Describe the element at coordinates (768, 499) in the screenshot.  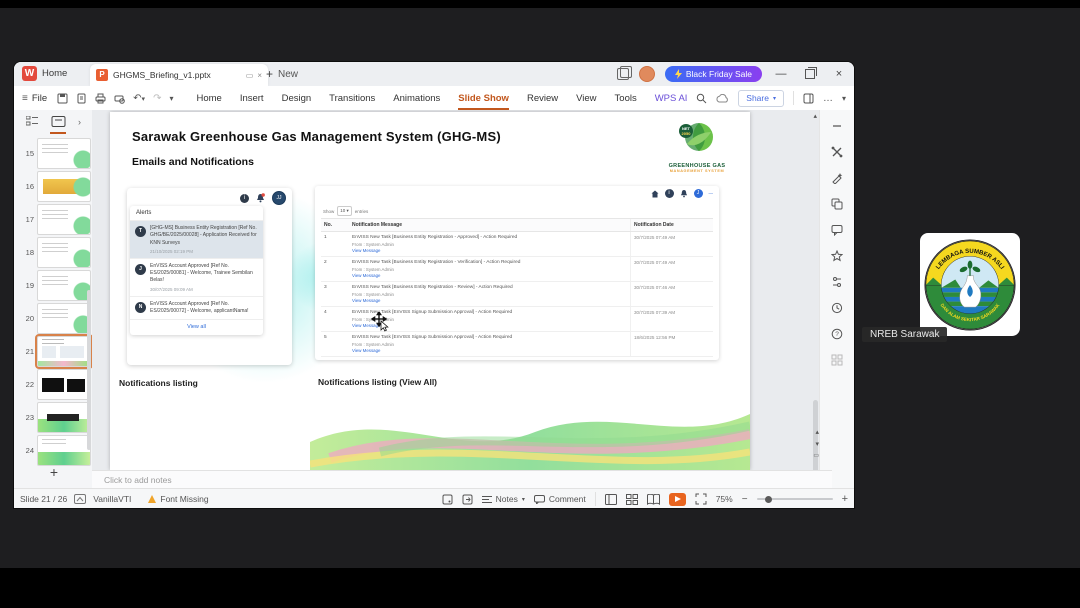
I see `zoom-slider-handle` at that location.